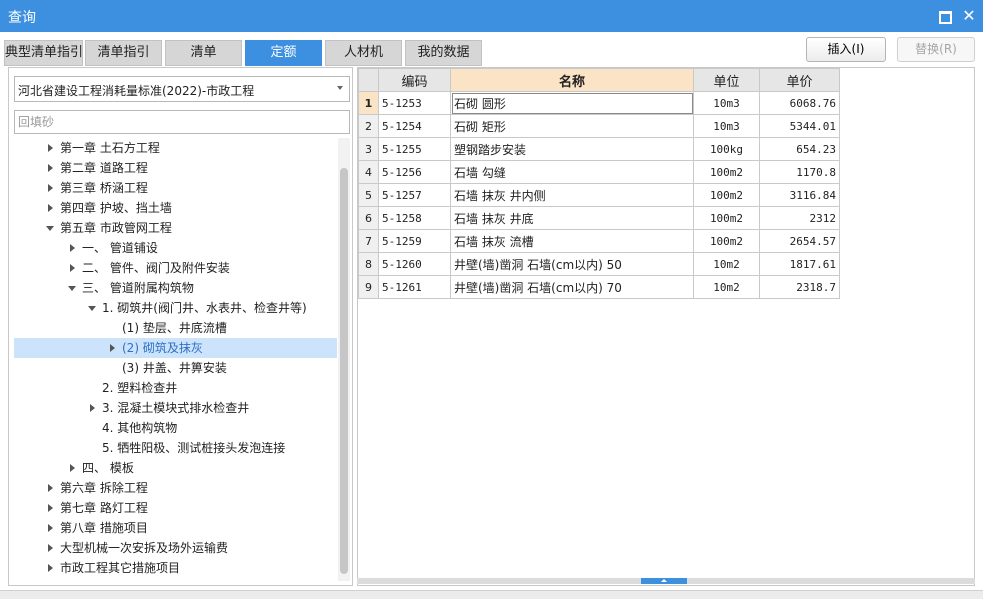  I want to click on price-cell: 3116.84, so click(799, 195).